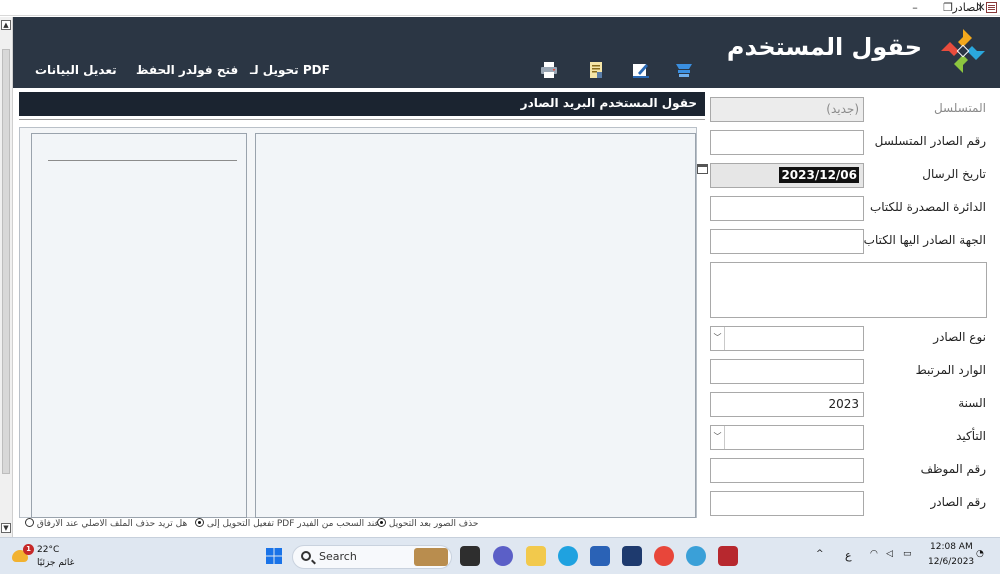 The width and height of the screenshot is (1000, 574). What do you see at coordinates (28, 549) in the screenshot?
I see `notification-badge: 1` at bounding box center [28, 549].